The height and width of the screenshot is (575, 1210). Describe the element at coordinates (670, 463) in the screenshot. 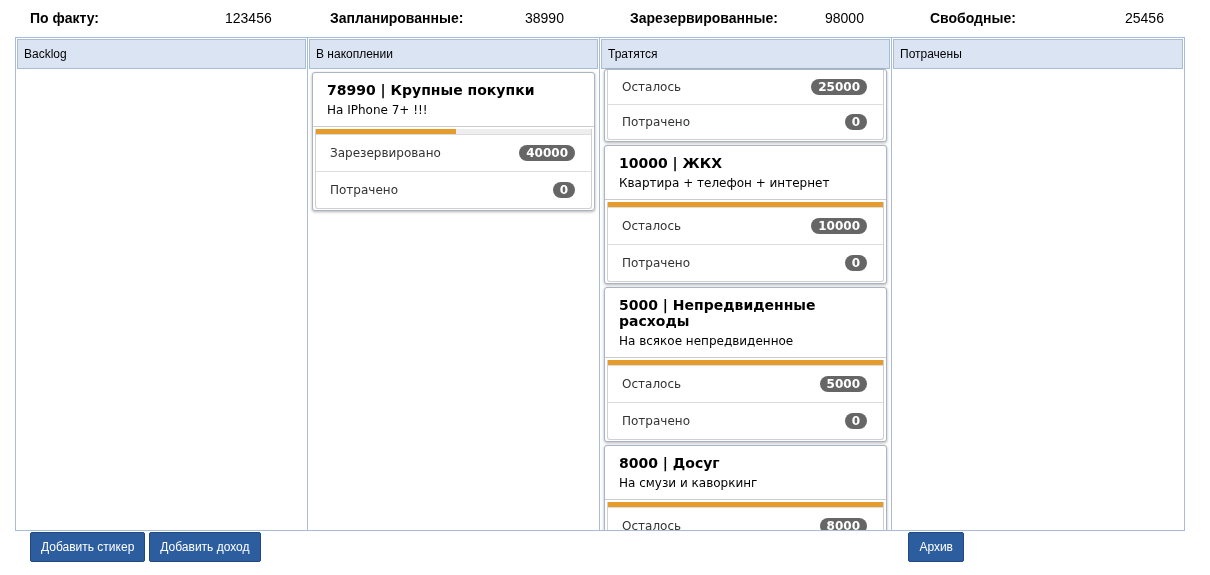

I see `card-title: 8000 | Досуг` at that location.